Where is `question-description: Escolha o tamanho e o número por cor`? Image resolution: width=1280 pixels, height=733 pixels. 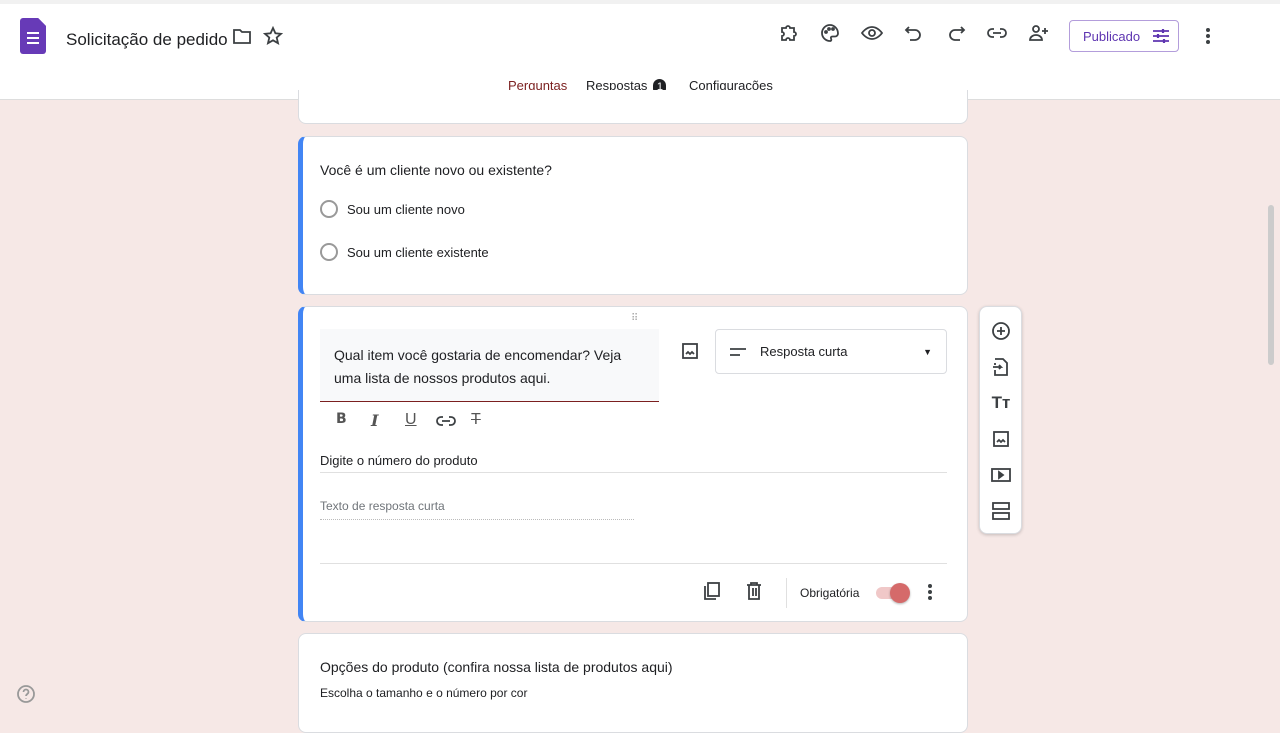
question-description: Escolha o tamanho e o número por cor is located at coordinates (424, 693).